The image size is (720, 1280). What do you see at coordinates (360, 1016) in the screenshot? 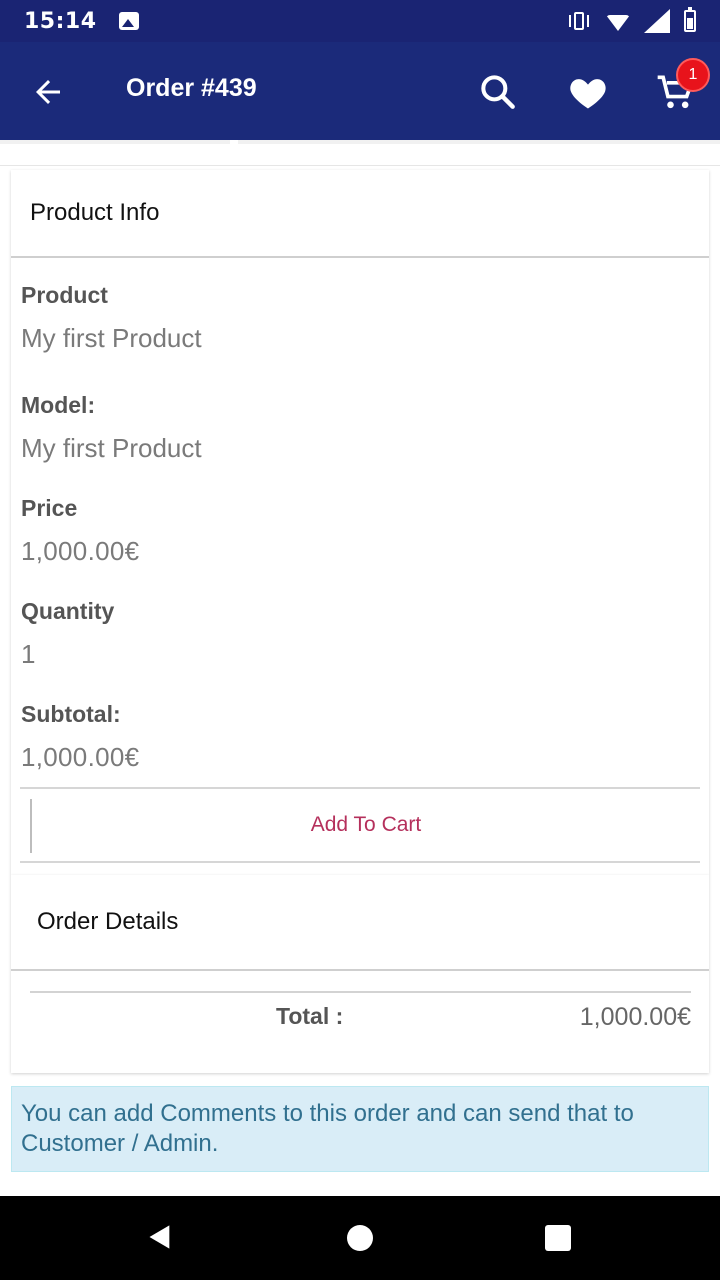
I see `total-row: Total : 1,000.00€` at bounding box center [360, 1016].